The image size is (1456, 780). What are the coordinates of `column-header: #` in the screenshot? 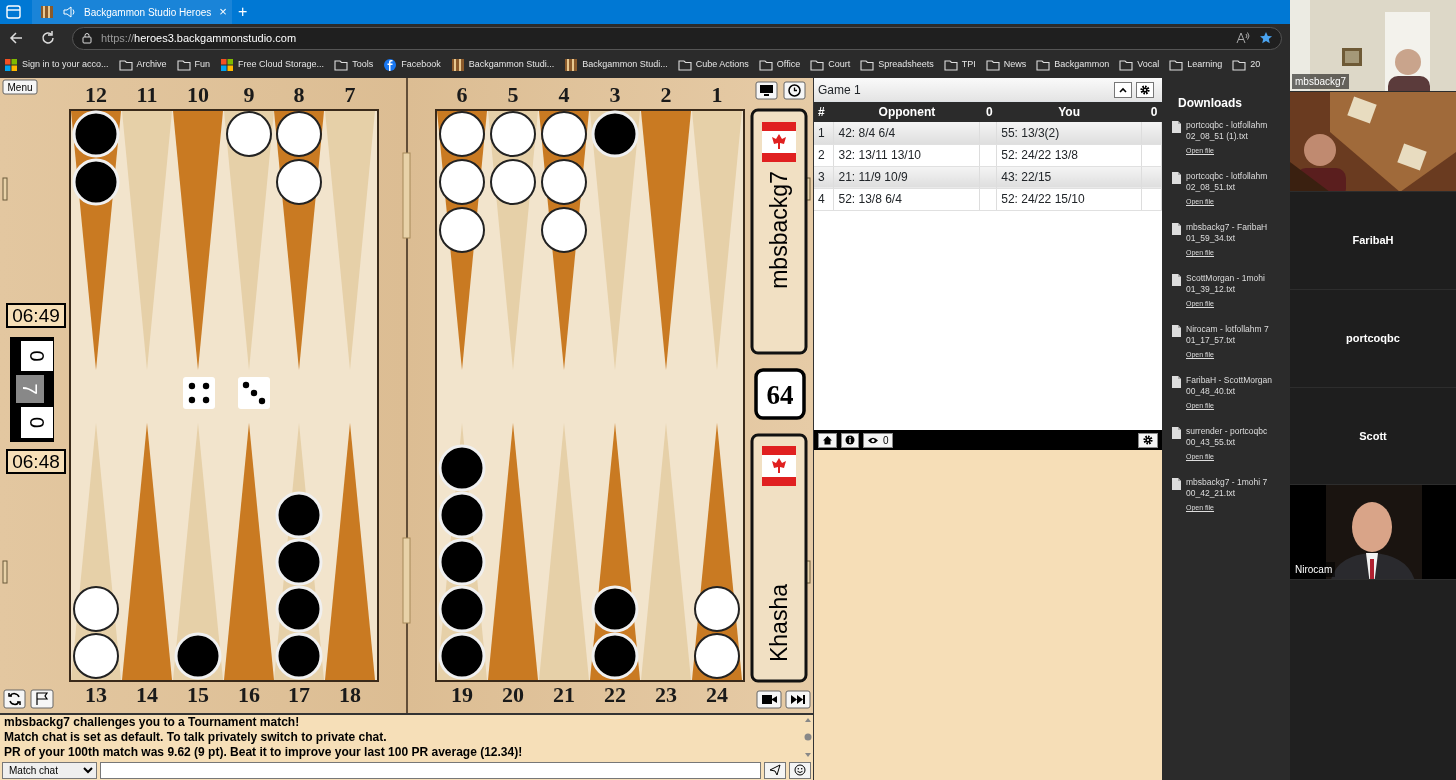 It's located at (824, 112).